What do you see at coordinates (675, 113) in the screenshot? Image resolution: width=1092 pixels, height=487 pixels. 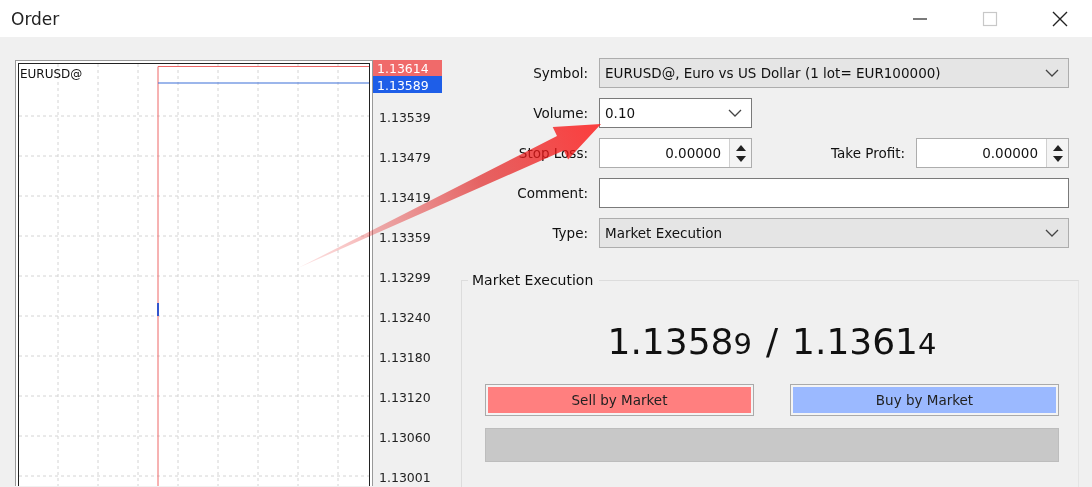 I see `volume-dropdown: 0.10` at bounding box center [675, 113].